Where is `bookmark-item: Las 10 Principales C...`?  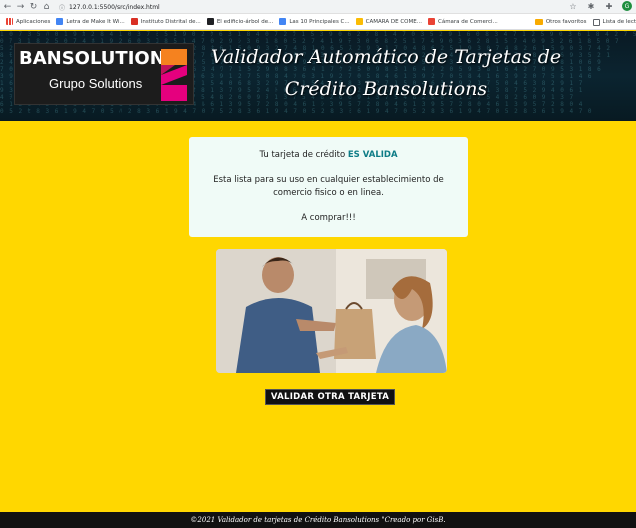 bookmark-item: Las 10 Principales C... is located at coordinates (314, 21).